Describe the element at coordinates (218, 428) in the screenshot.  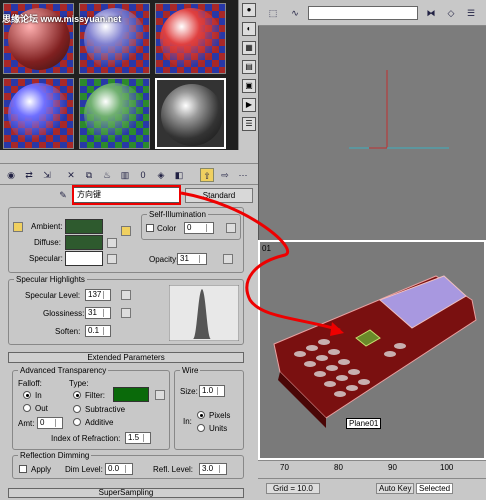
I see `units-label: Units` at that location.